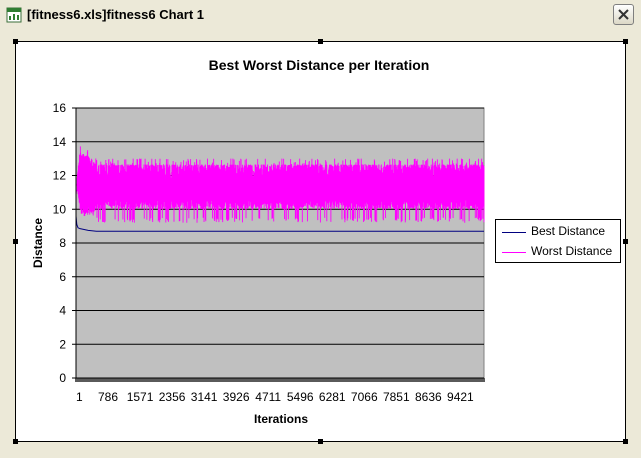 The image size is (641, 458). Describe the element at coordinates (108, 397) in the screenshot. I see `x-tick-label-1: 786` at that location.